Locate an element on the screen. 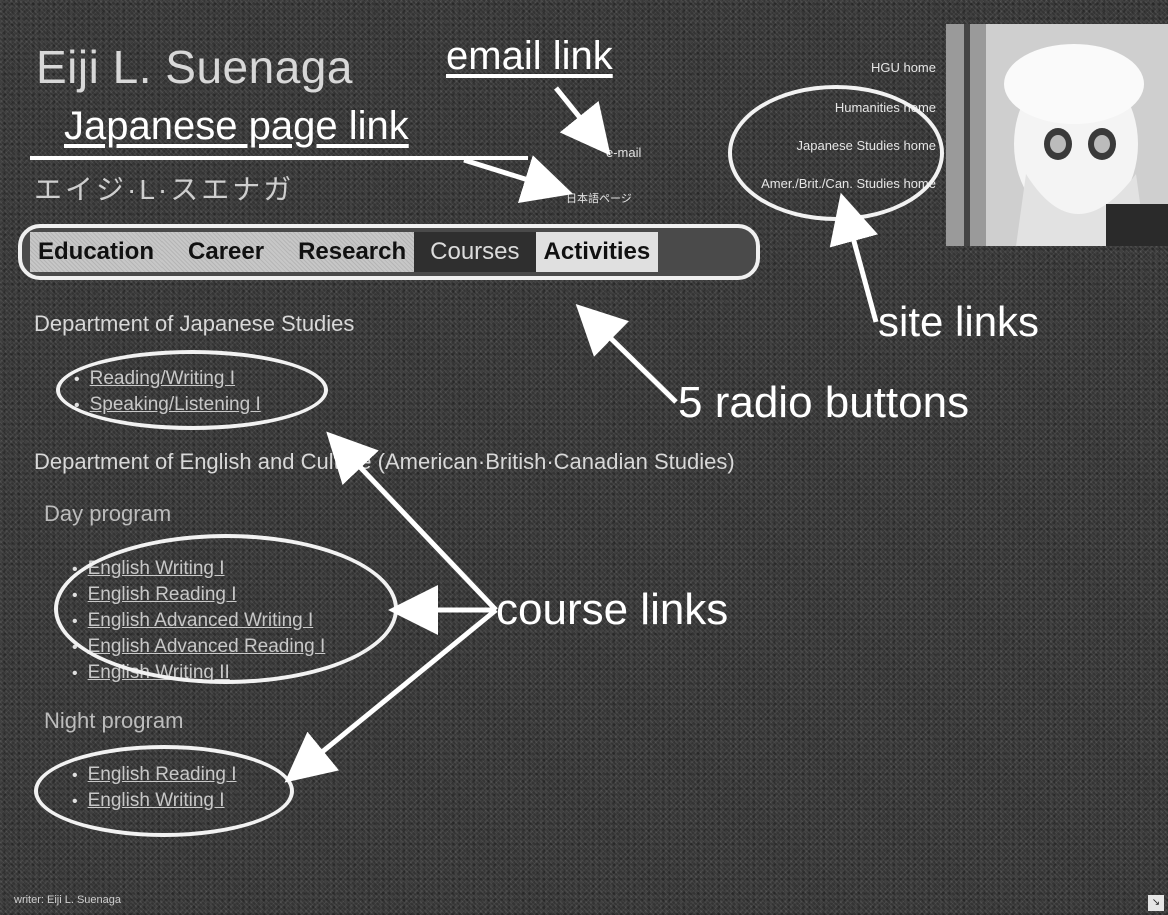 This screenshot has width=1168, height=915. resize-corner-icon: ↘ is located at coordinates (1156, 903).